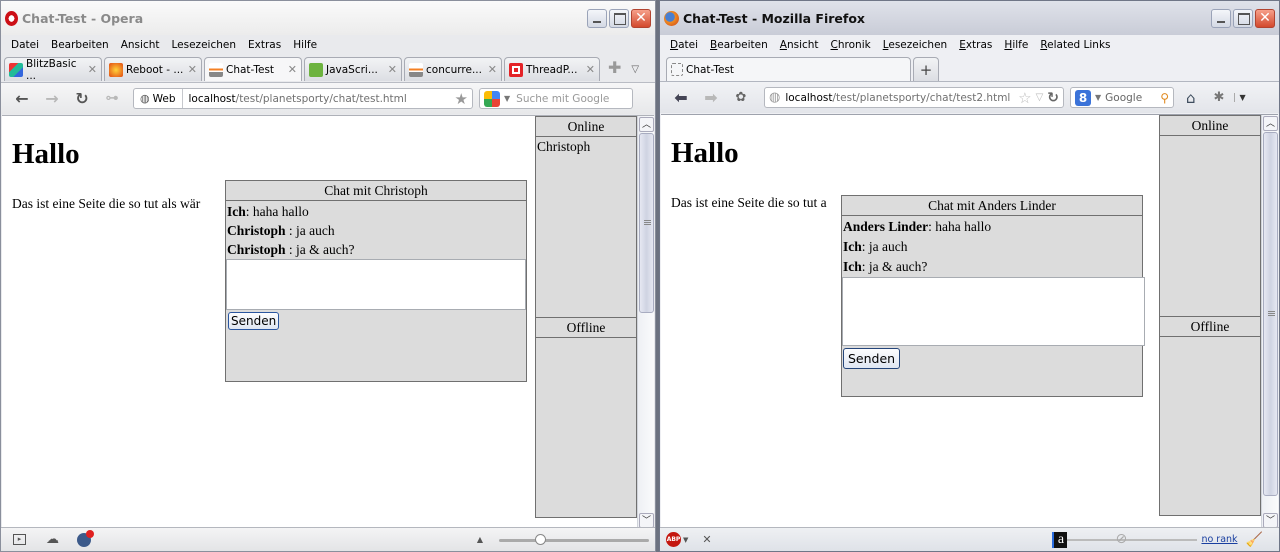 The image size is (1280, 552). I want to click on tab-threadpool: ThreadP... ✕, so click(552, 69).